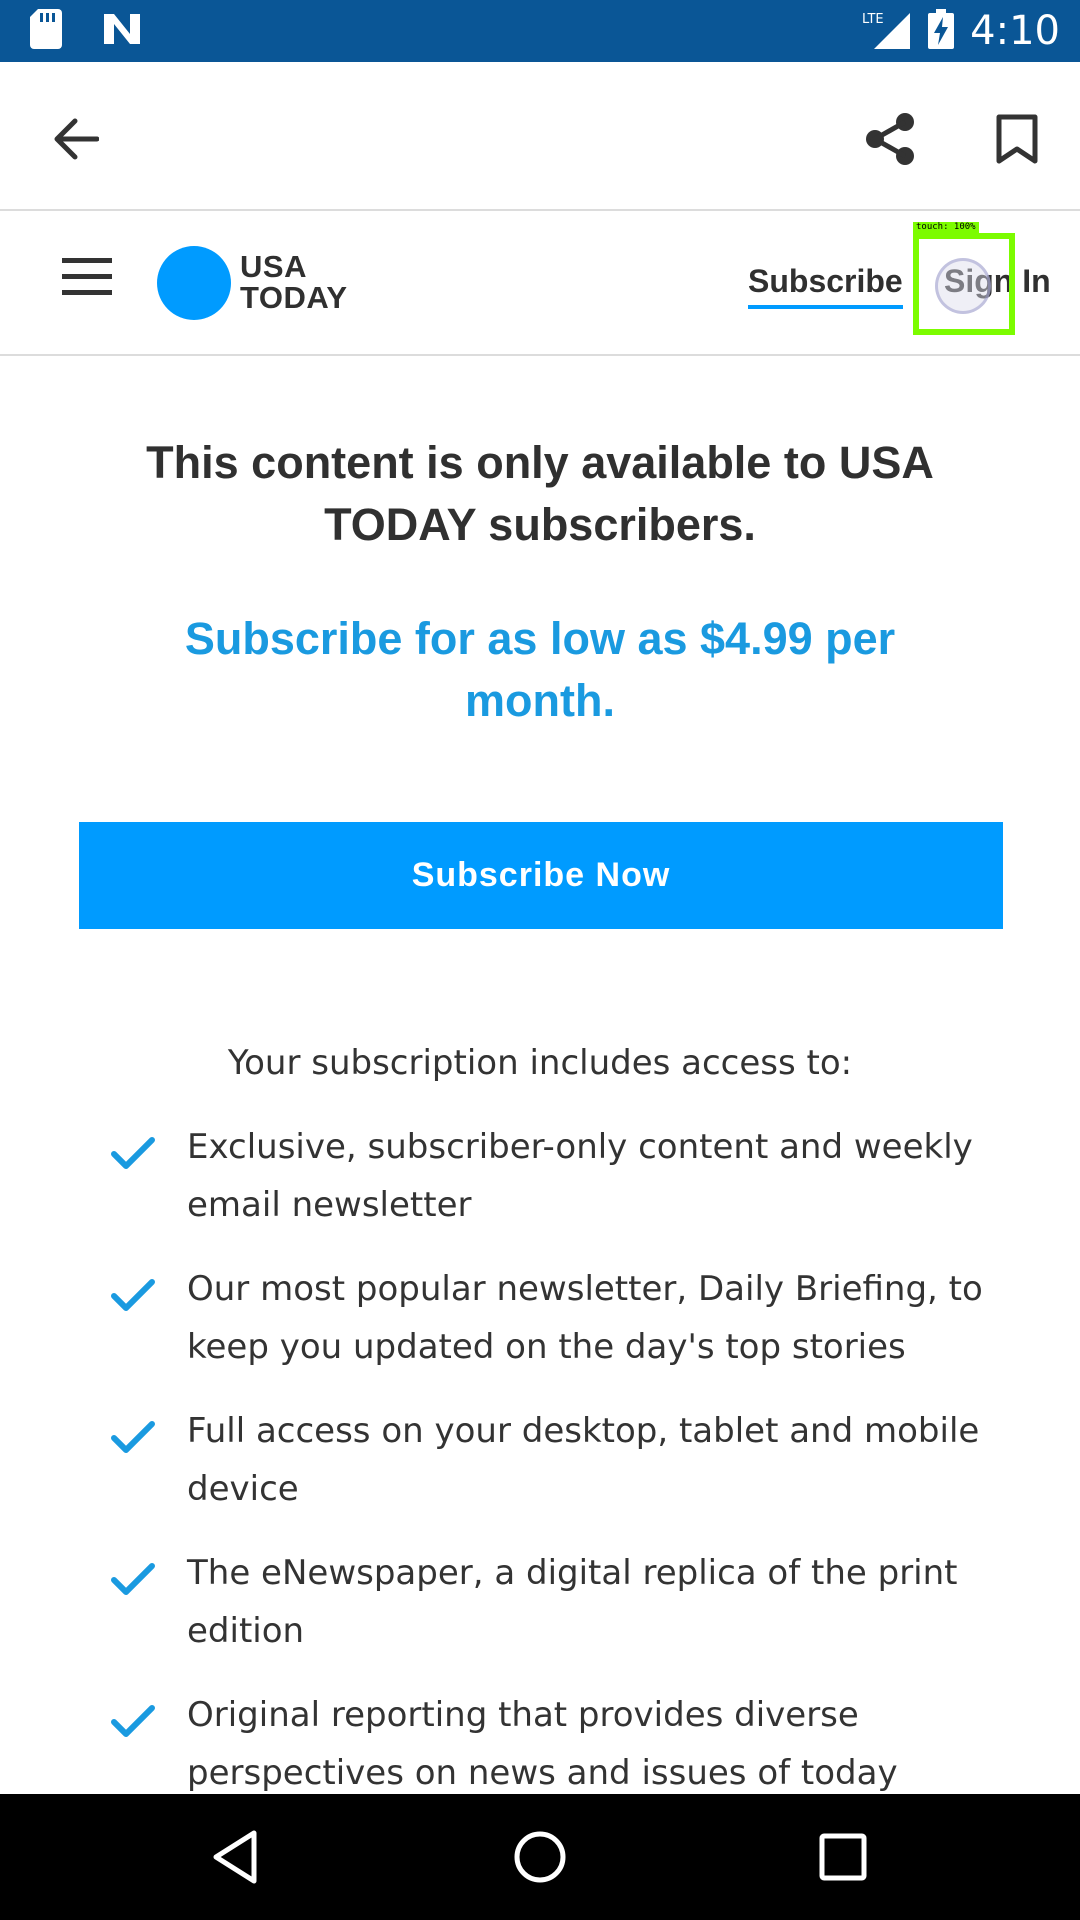 The width and height of the screenshot is (1080, 1920). I want to click on back-arrow-icon, so click(75, 141).